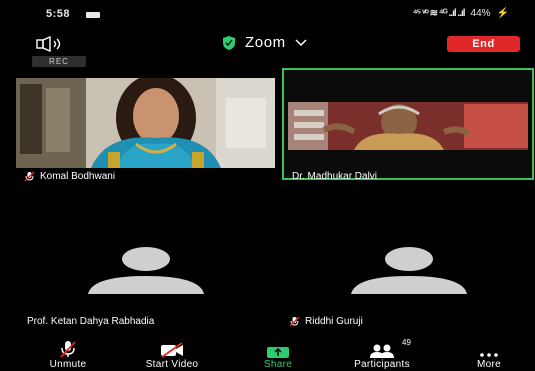  What do you see at coordinates (267, 17) in the screenshot?
I see `status-bar: 5:58 ⁴⁵ ᵛᵒ ≋ ⁴ᴳ ..ıl ..ıl 44% ⚡` at bounding box center [267, 17].